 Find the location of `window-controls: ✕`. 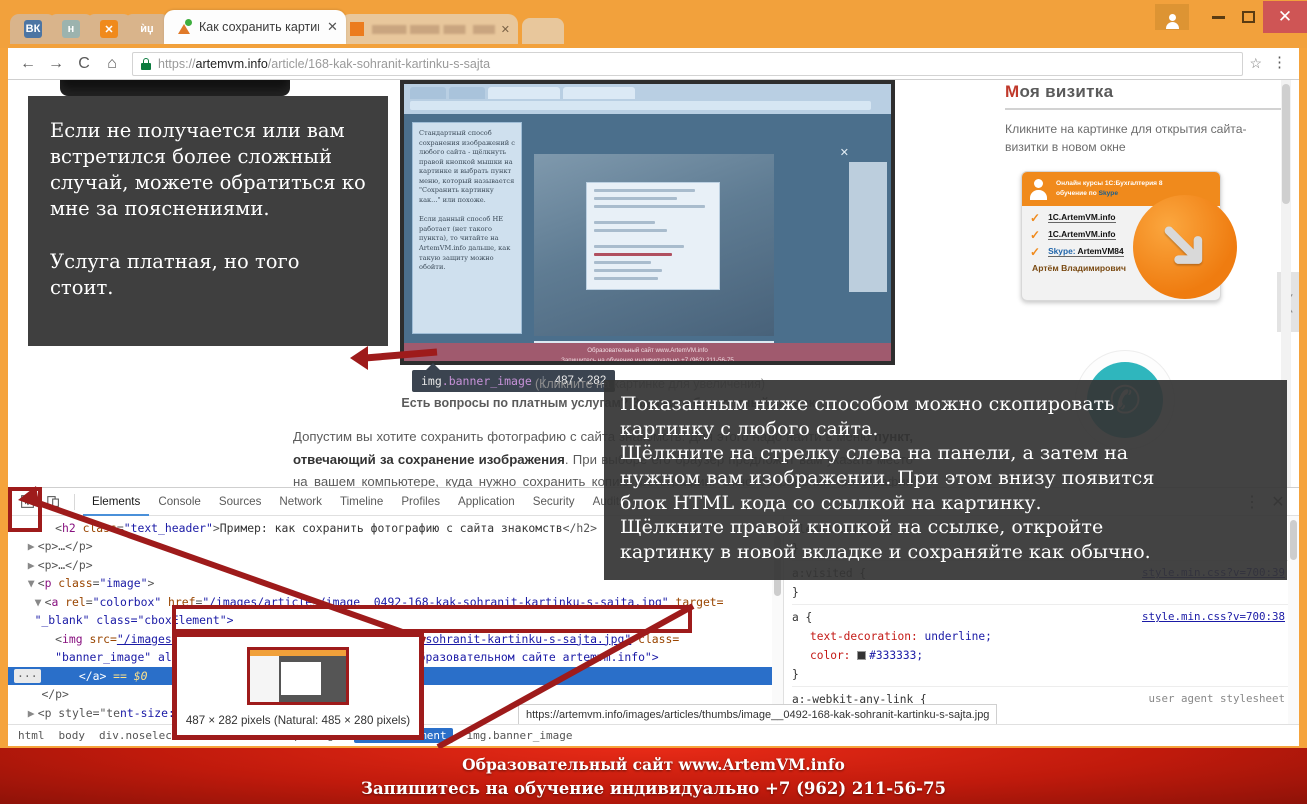

window-controls: ✕ is located at coordinates (1231, 17).